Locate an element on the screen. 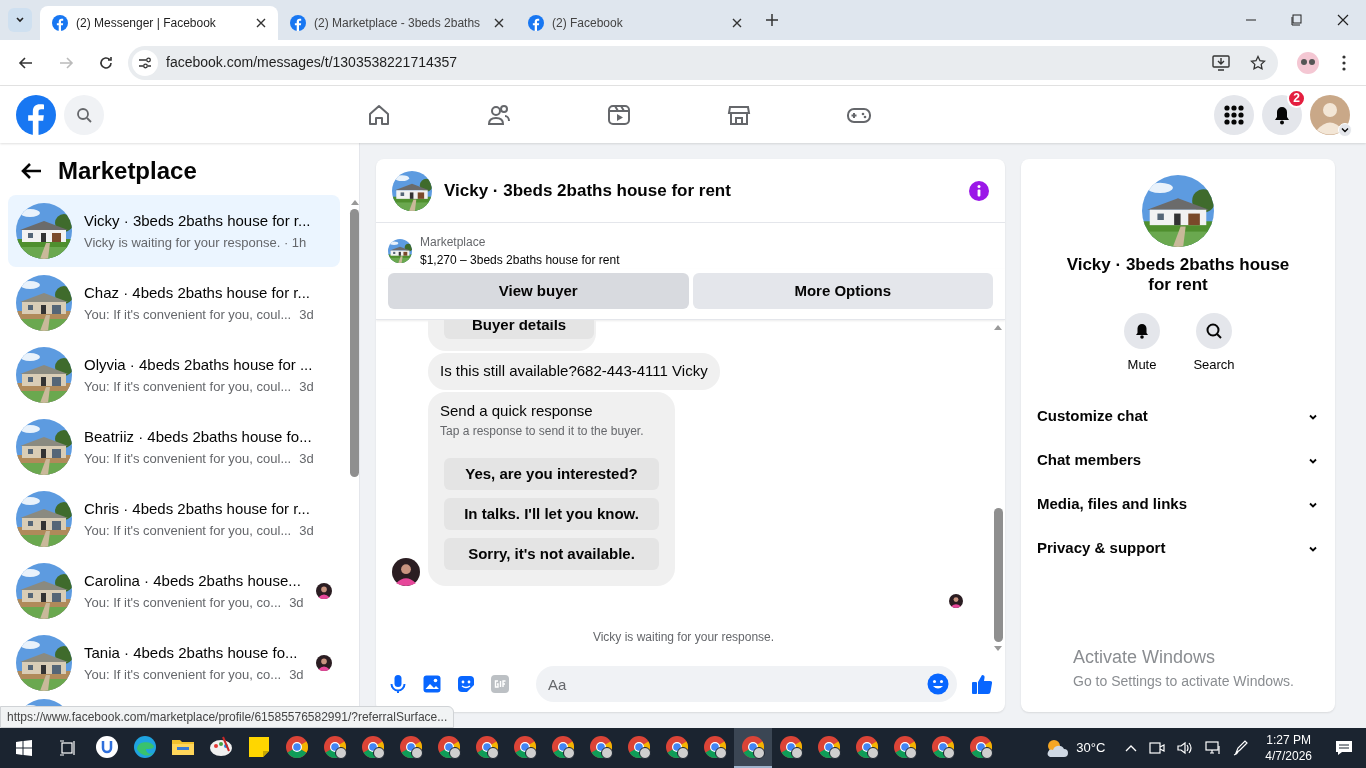 Image resolution: width=1366 pixels, height=768 pixels. microphone-icon is located at coordinates (398, 684).